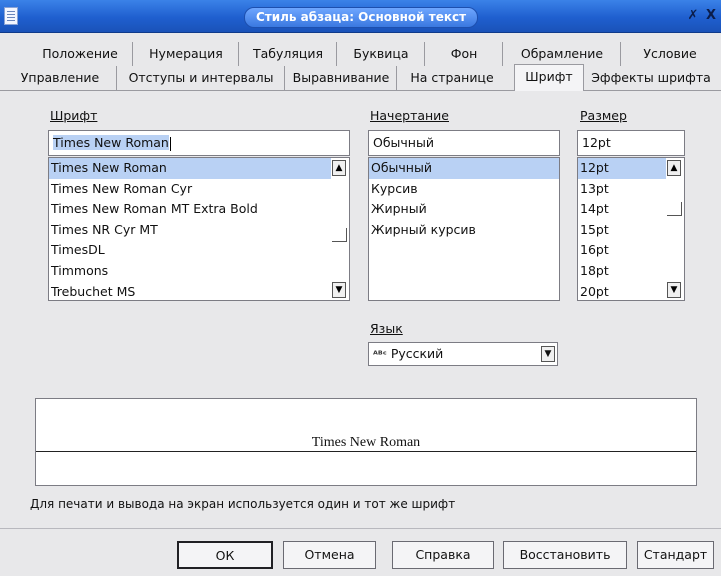  What do you see at coordinates (463, 354) in the screenshot?
I see `language-select: ᴬᴮᶜ Русский ▼` at bounding box center [463, 354].